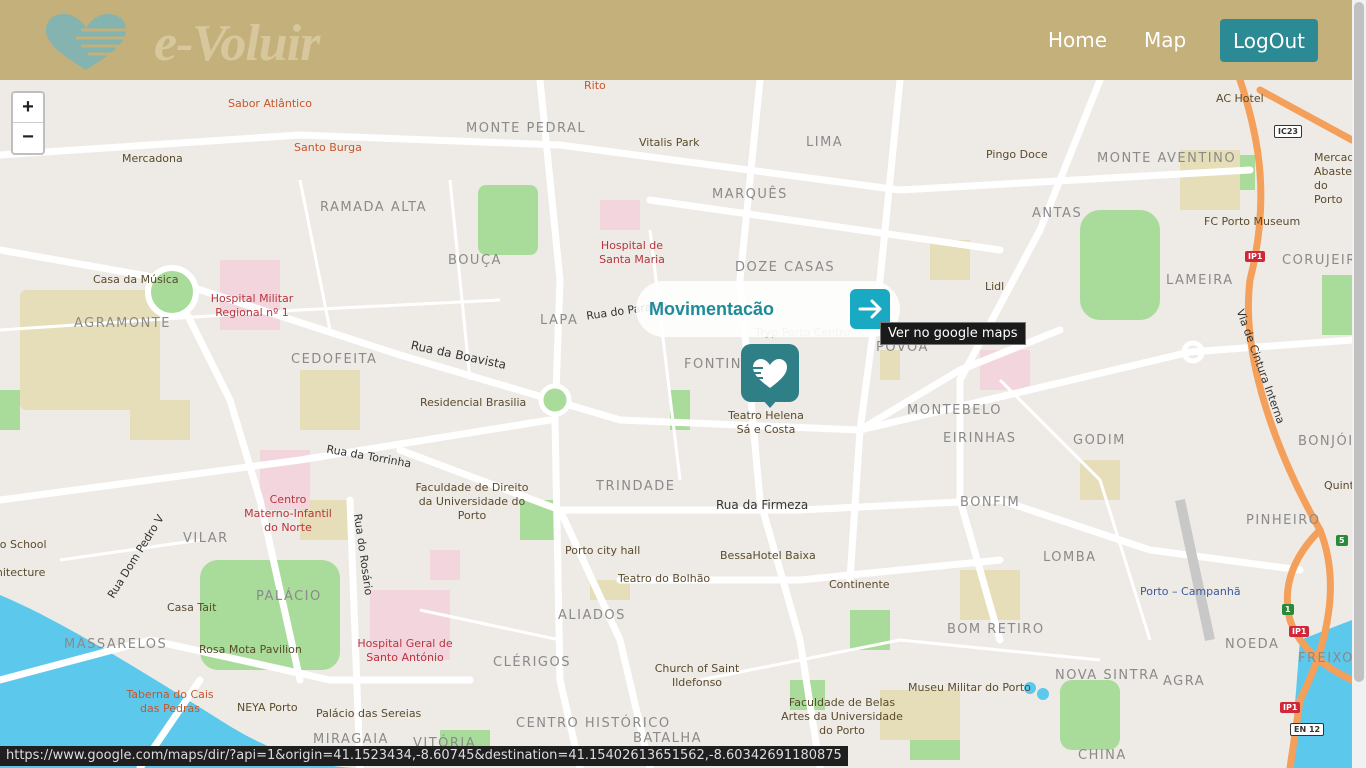 This screenshot has width=1366, height=768. What do you see at coordinates (170, 701) in the screenshot?
I see `poi-label: Taberna do Cais das Pedras` at bounding box center [170, 701].